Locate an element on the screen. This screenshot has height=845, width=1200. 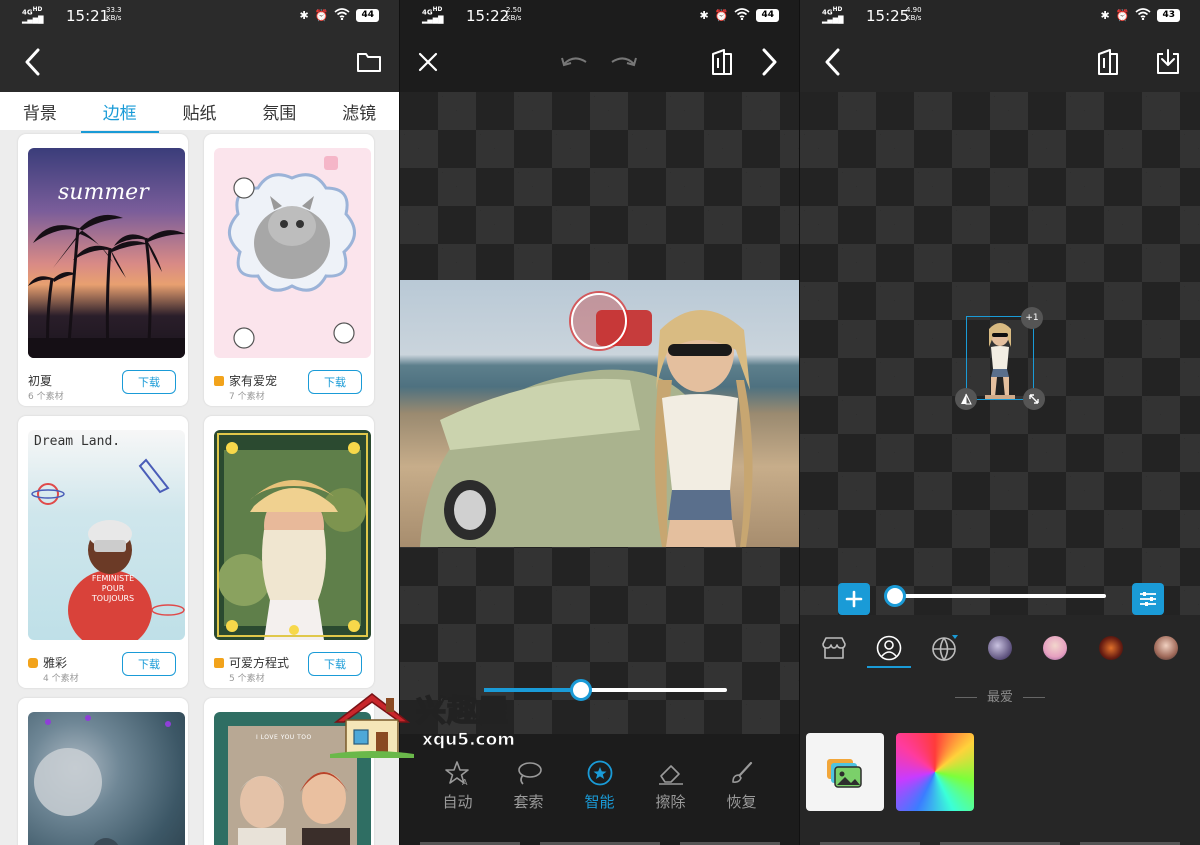
sticker-categories is located at coordinates (1000, 649).